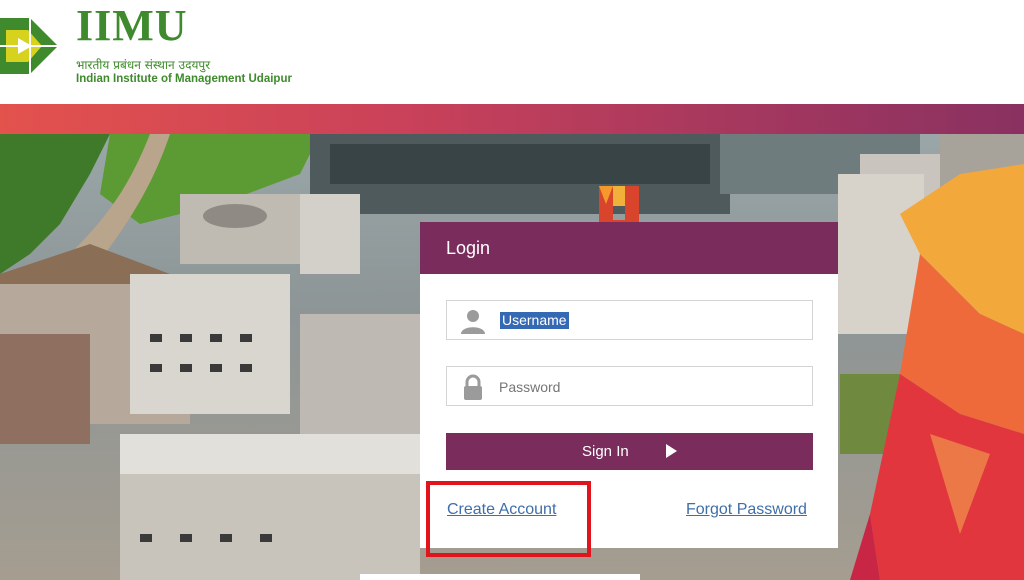 This screenshot has height=580, width=1024. What do you see at coordinates (143, 65) in the screenshot?
I see `brand-hindi-name: भारतीय प्रबंधन संस्थान उदयपुर` at bounding box center [143, 65].